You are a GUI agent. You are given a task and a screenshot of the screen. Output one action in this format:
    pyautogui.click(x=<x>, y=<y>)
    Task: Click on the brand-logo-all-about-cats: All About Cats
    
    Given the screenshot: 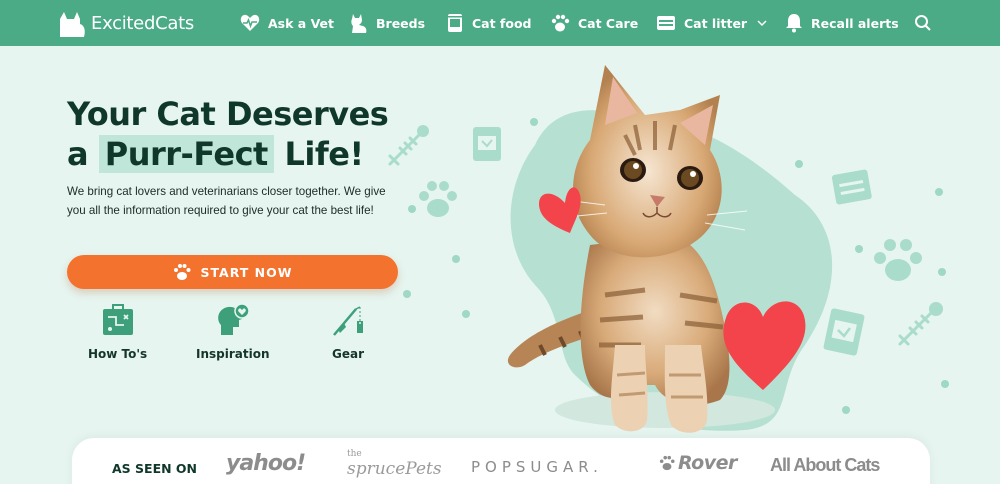 What is the action you would take?
    pyautogui.click(x=825, y=465)
    